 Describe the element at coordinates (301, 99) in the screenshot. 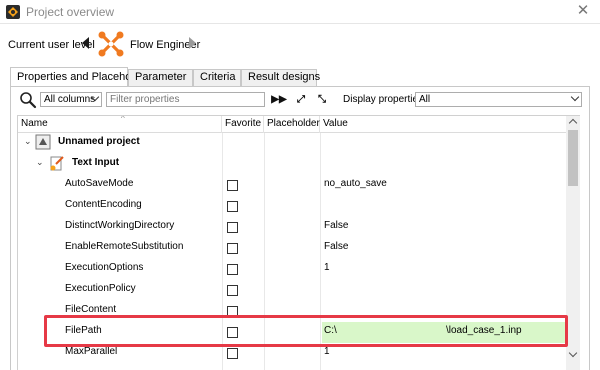

I see `expand-all-icon: ⤢` at that location.